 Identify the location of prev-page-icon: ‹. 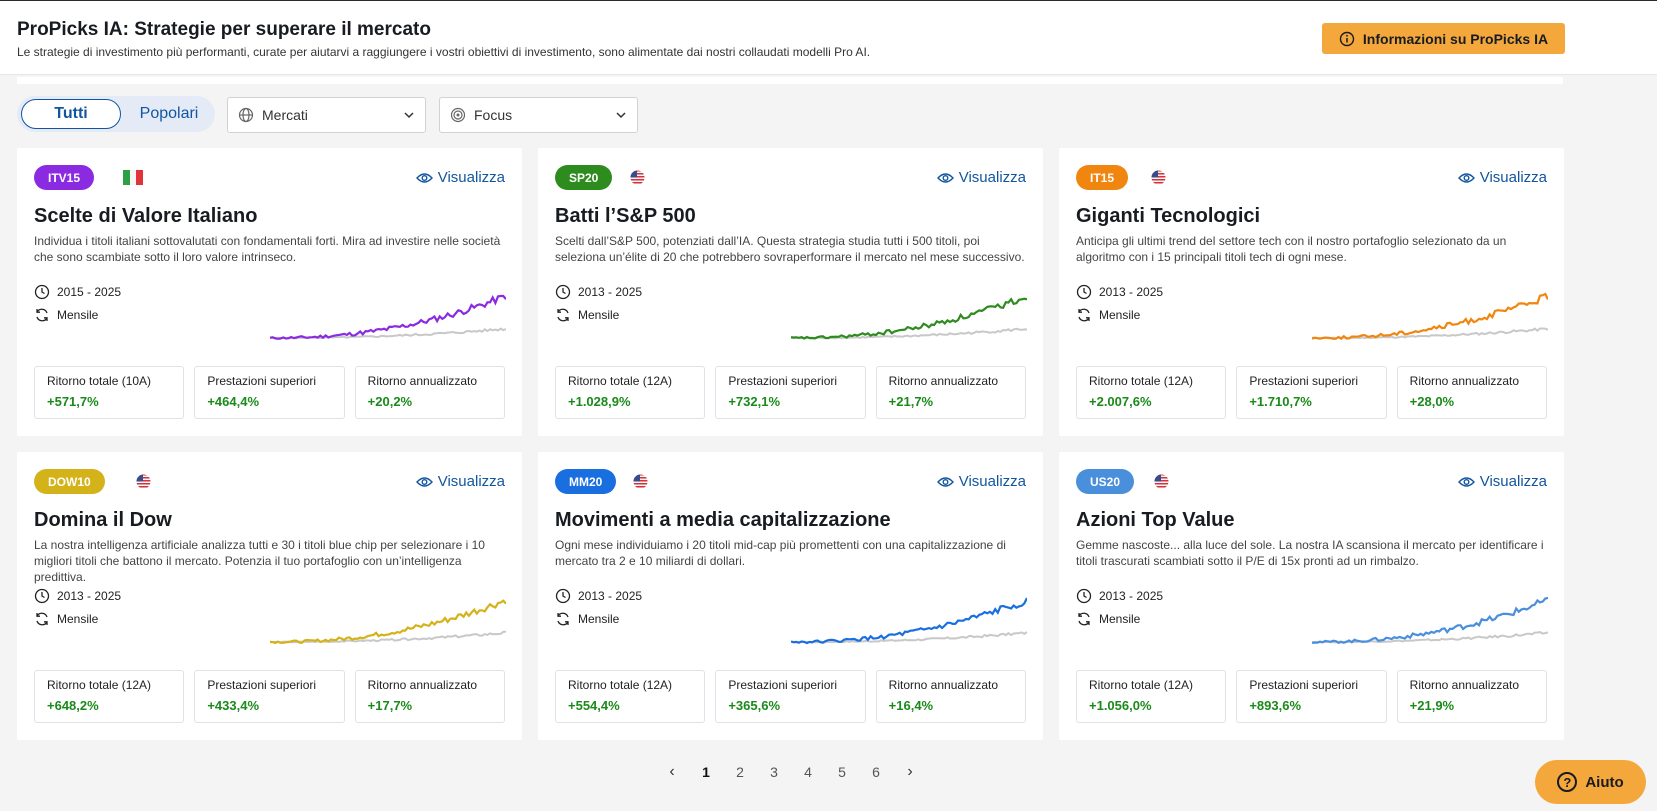
(672, 772).